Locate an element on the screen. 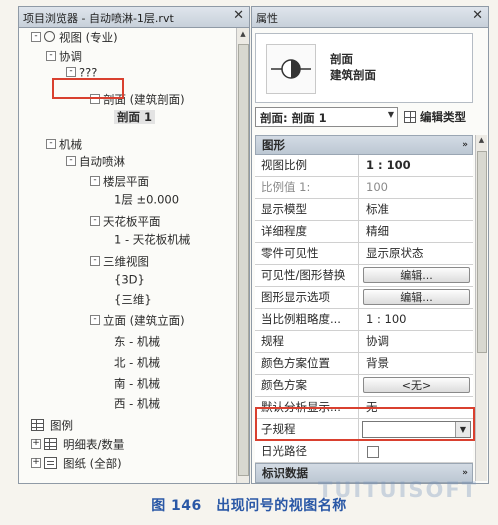 This screenshot has width=498, height=525. property-value: 背景 is located at coordinates (416, 363).